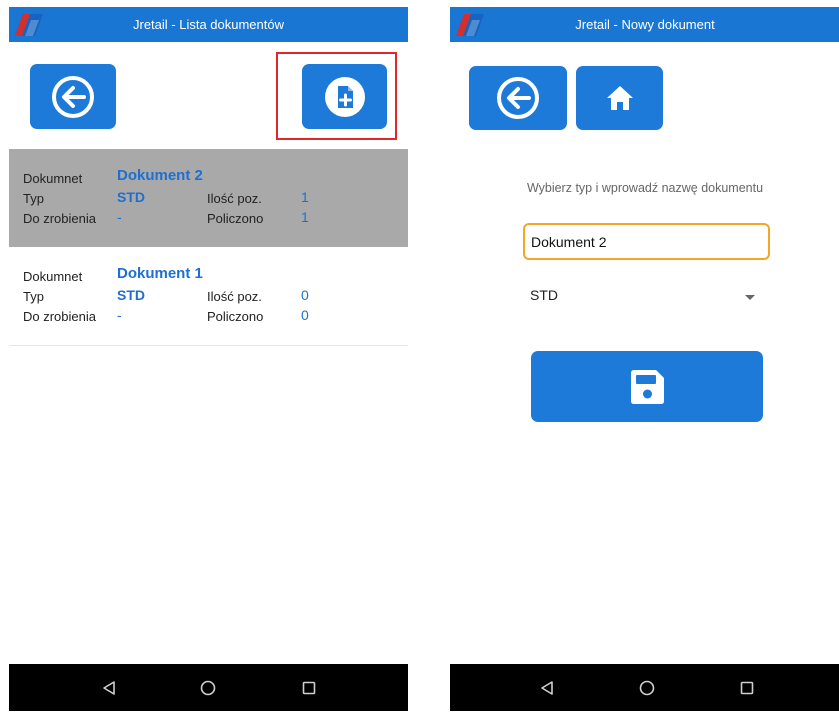  What do you see at coordinates (544, 295) in the screenshot?
I see `selected-type: STD` at bounding box center [544, 295].